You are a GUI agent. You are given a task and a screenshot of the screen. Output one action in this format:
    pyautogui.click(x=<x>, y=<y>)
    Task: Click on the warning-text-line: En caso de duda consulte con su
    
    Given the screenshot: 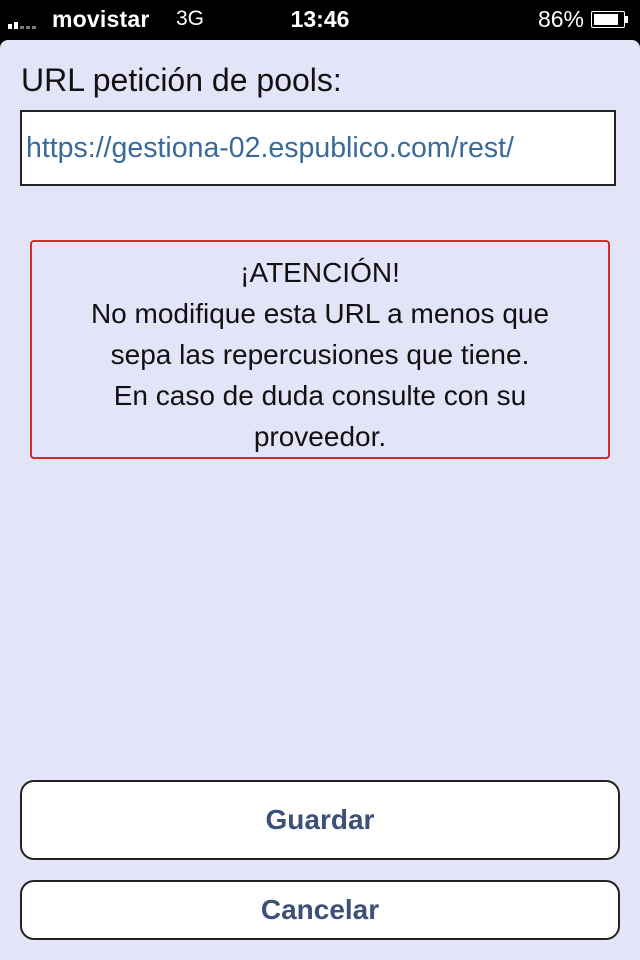 What is the action you would take?
    pyautogui.click(x=320, y=395)
    